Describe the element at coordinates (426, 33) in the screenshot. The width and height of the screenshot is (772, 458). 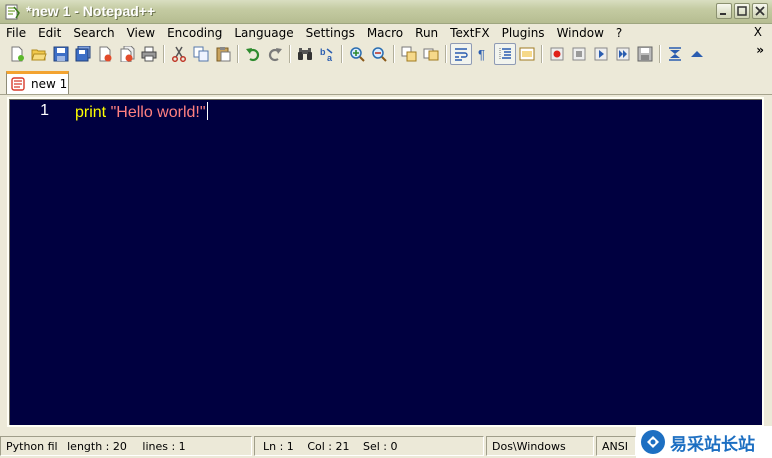
I see `menu-run: Run` at that location.